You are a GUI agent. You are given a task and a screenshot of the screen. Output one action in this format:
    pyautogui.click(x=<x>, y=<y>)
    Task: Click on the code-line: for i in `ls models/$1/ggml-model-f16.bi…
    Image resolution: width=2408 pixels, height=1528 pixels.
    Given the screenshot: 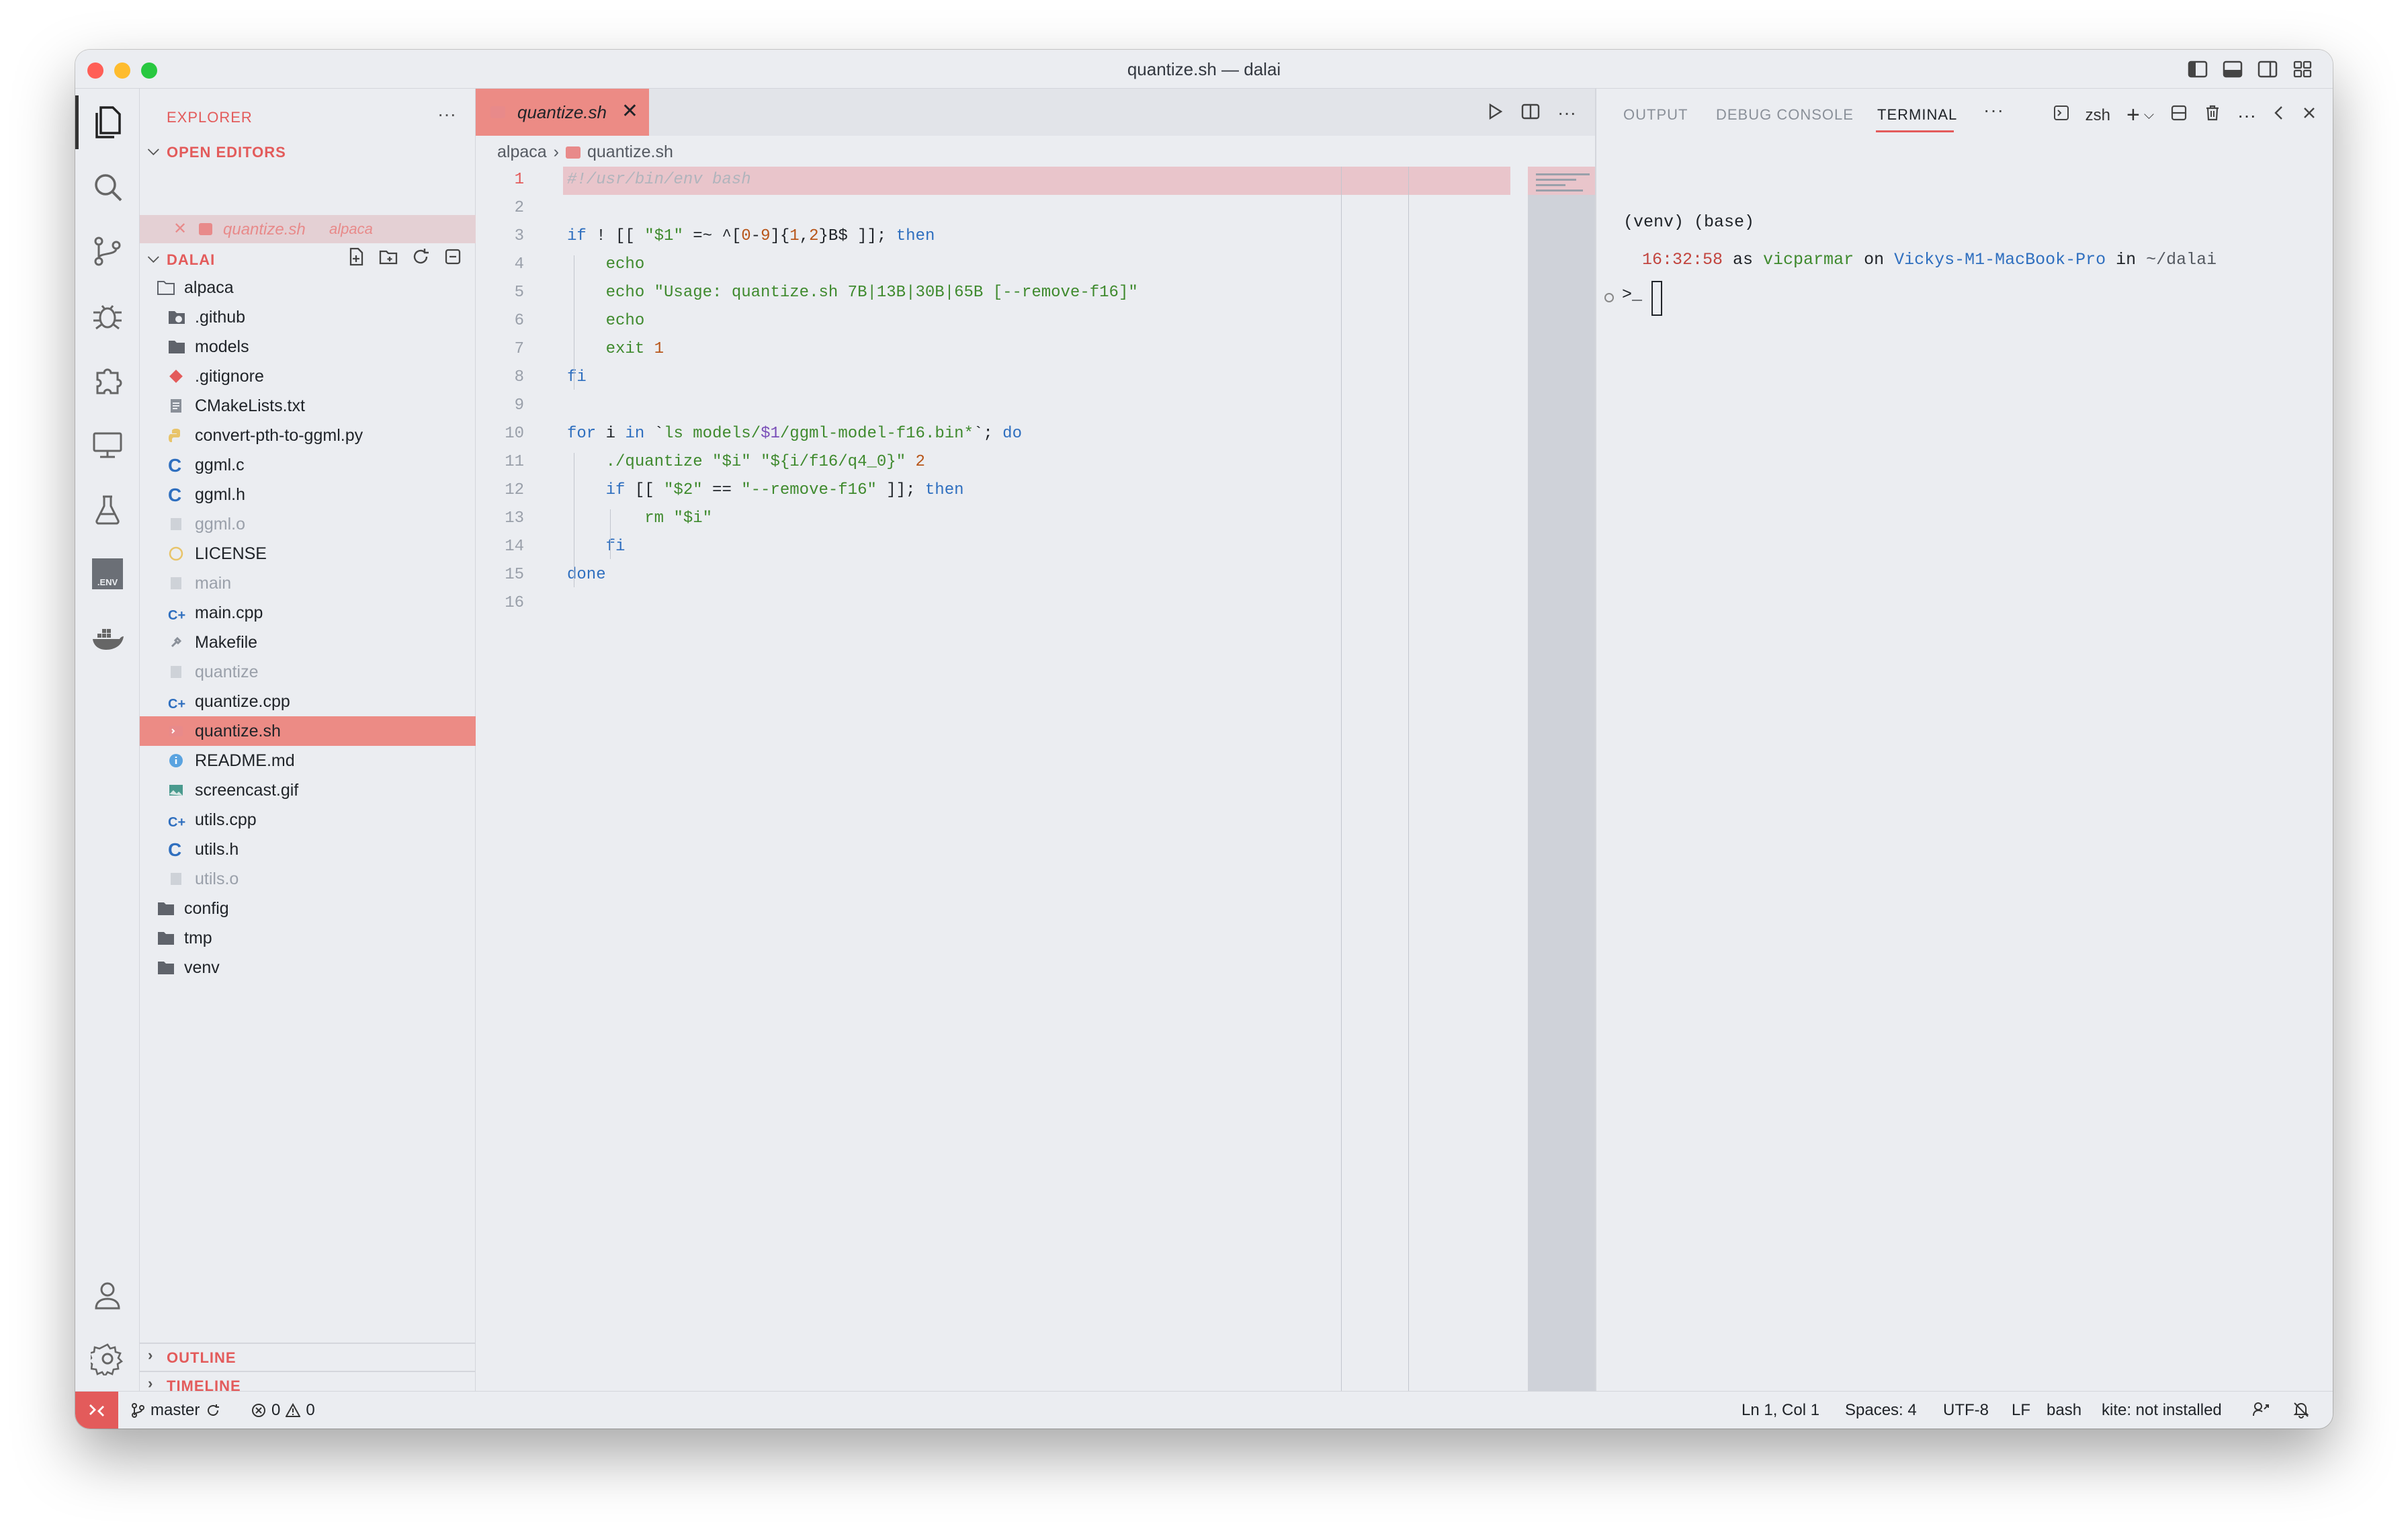 What is the action you would take?
    pyautogui.click(x=794, y=434)
    